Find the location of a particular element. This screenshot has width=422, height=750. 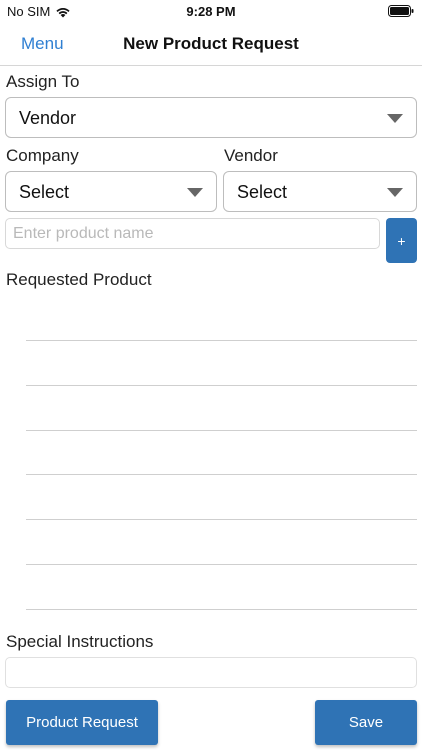

assign-to-label: Assign To is located at coordinates (43, 81).